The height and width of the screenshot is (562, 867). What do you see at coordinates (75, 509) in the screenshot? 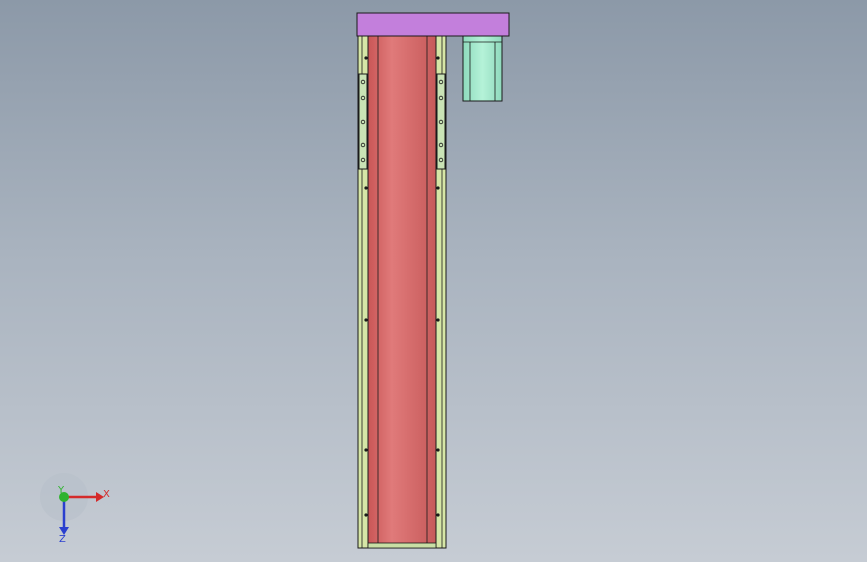
I see `orientation-triad: X Y Z` at bounding box center [75, 509].